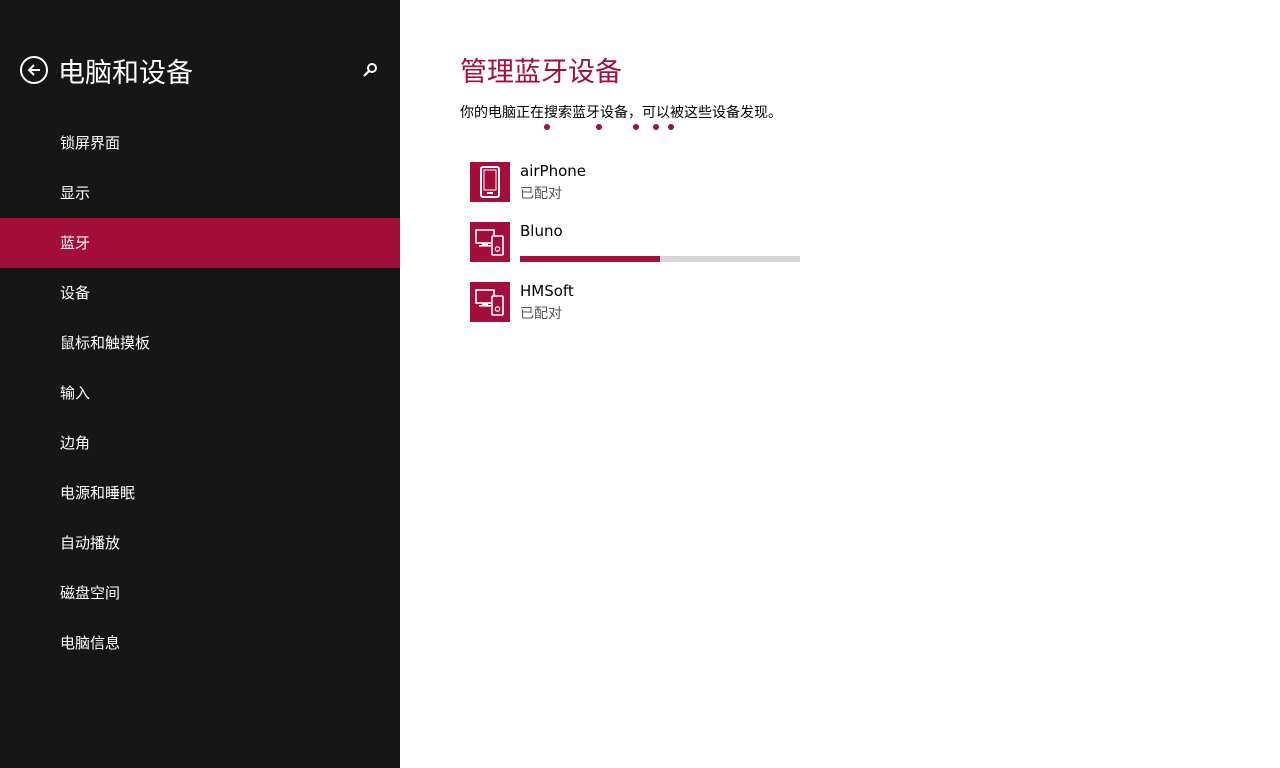 The width and height of the screenshot is (1280, 768). What do you see at coordinates (553, 171) in the screenshot?
I see `device-name: airPhone` at bounding box center [553, 171].